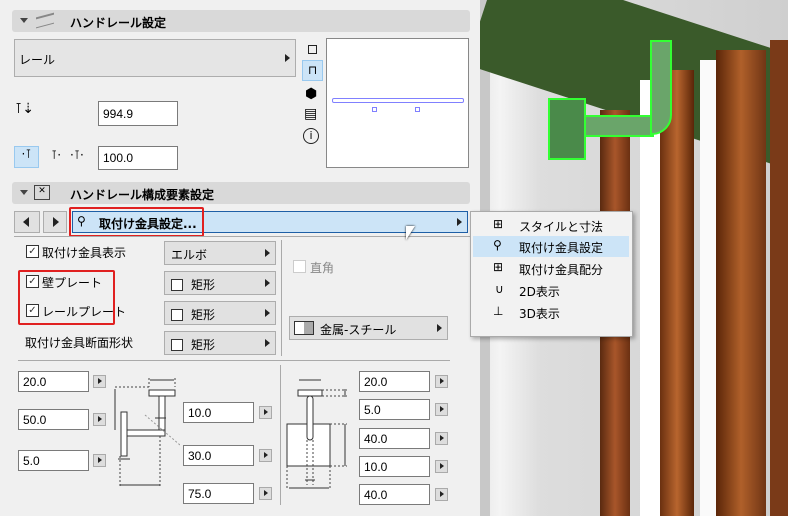 This screenshot has height=516, width=788. What do you see at coordinates (397, 103) in the screenshot?
I see `preview-box` at bounding box center [397, 103].